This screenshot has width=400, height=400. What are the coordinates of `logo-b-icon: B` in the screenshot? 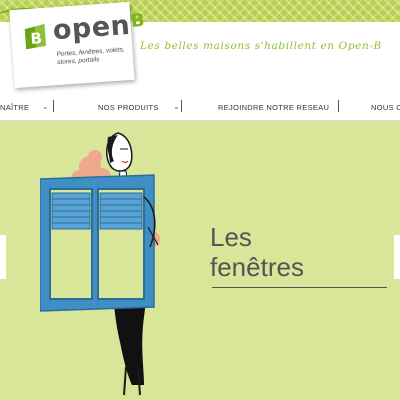 It's located at (35, 36).